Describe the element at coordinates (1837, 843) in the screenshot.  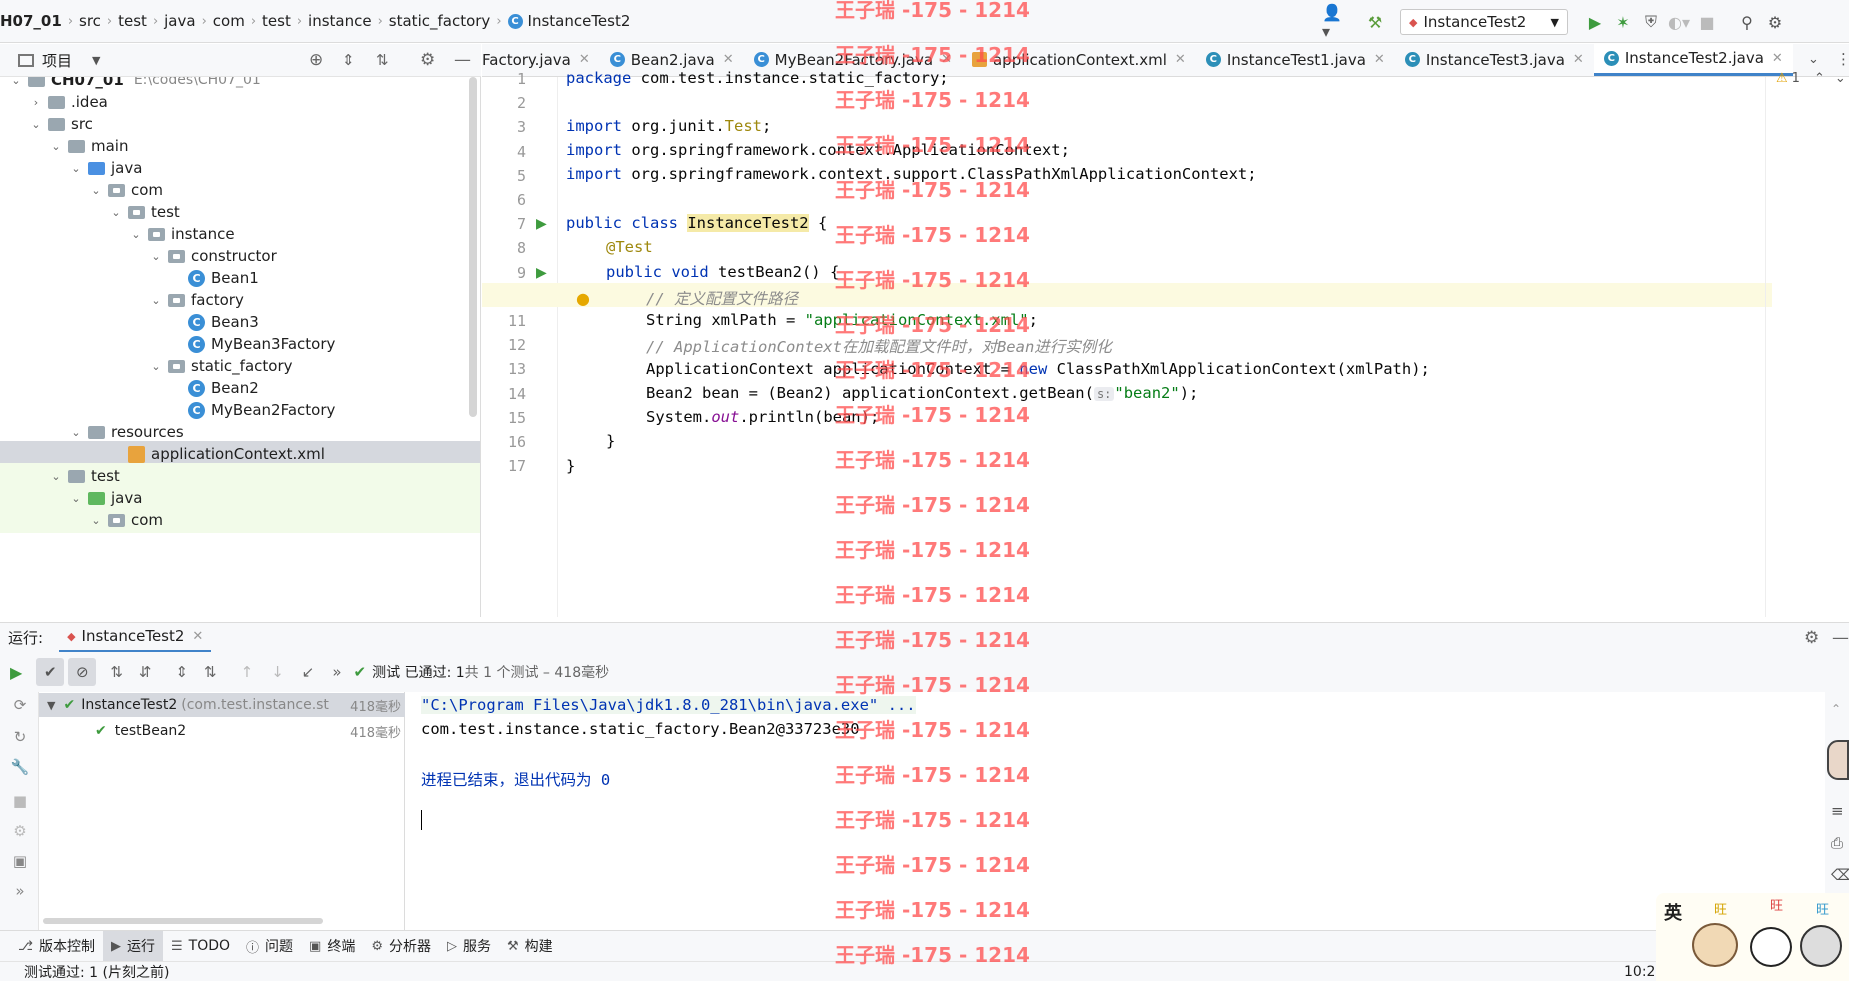
I see `print-icon: ⎙` at that location.